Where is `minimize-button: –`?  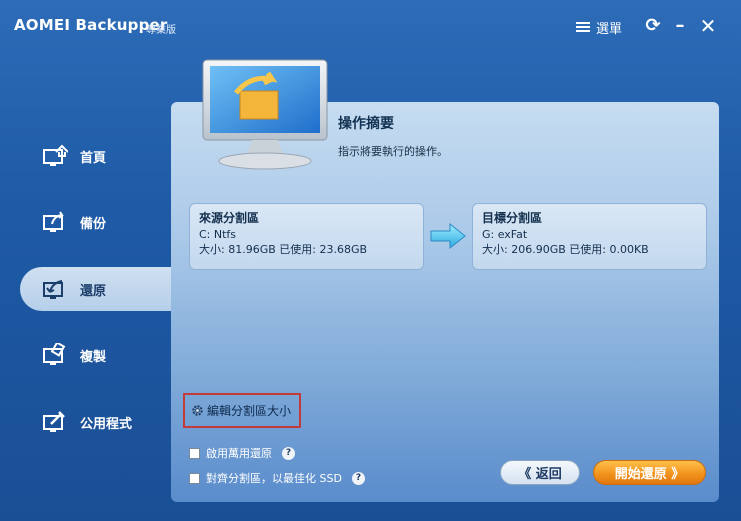 minimize-button: – is located at coordinates (680, 26).